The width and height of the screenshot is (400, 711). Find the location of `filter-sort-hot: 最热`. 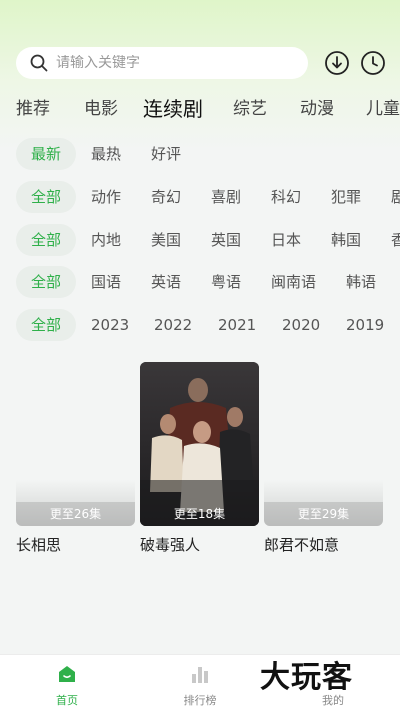

filter-sort-hot: 最热 is located at coordinates (106, 154).